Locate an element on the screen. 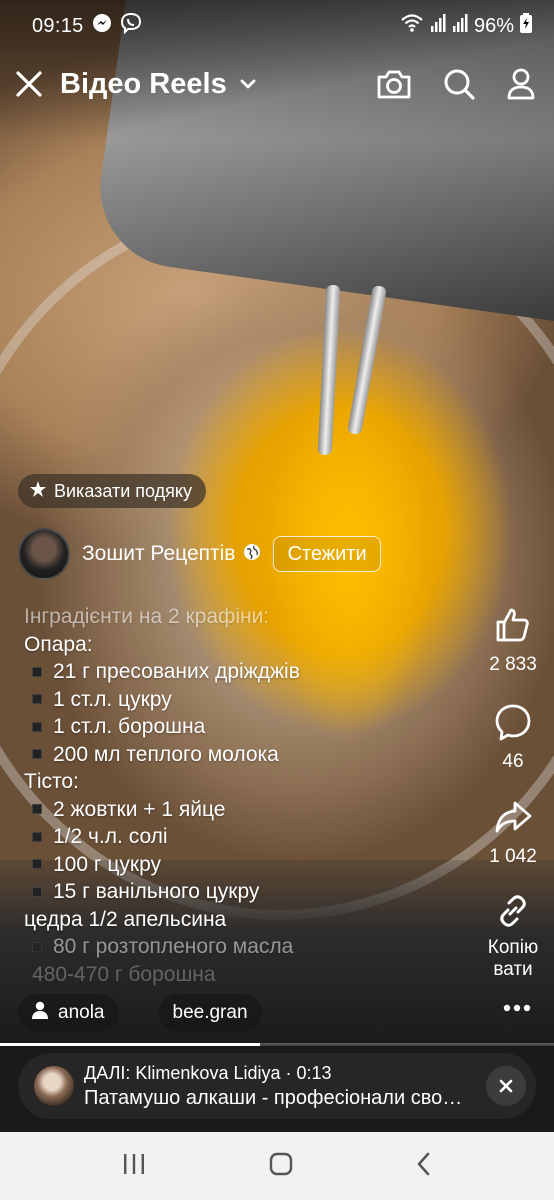  next-up-author: ДАЛІ: Klimenkova Lidiya · 0:13 is located at coordinates (208, 1072).